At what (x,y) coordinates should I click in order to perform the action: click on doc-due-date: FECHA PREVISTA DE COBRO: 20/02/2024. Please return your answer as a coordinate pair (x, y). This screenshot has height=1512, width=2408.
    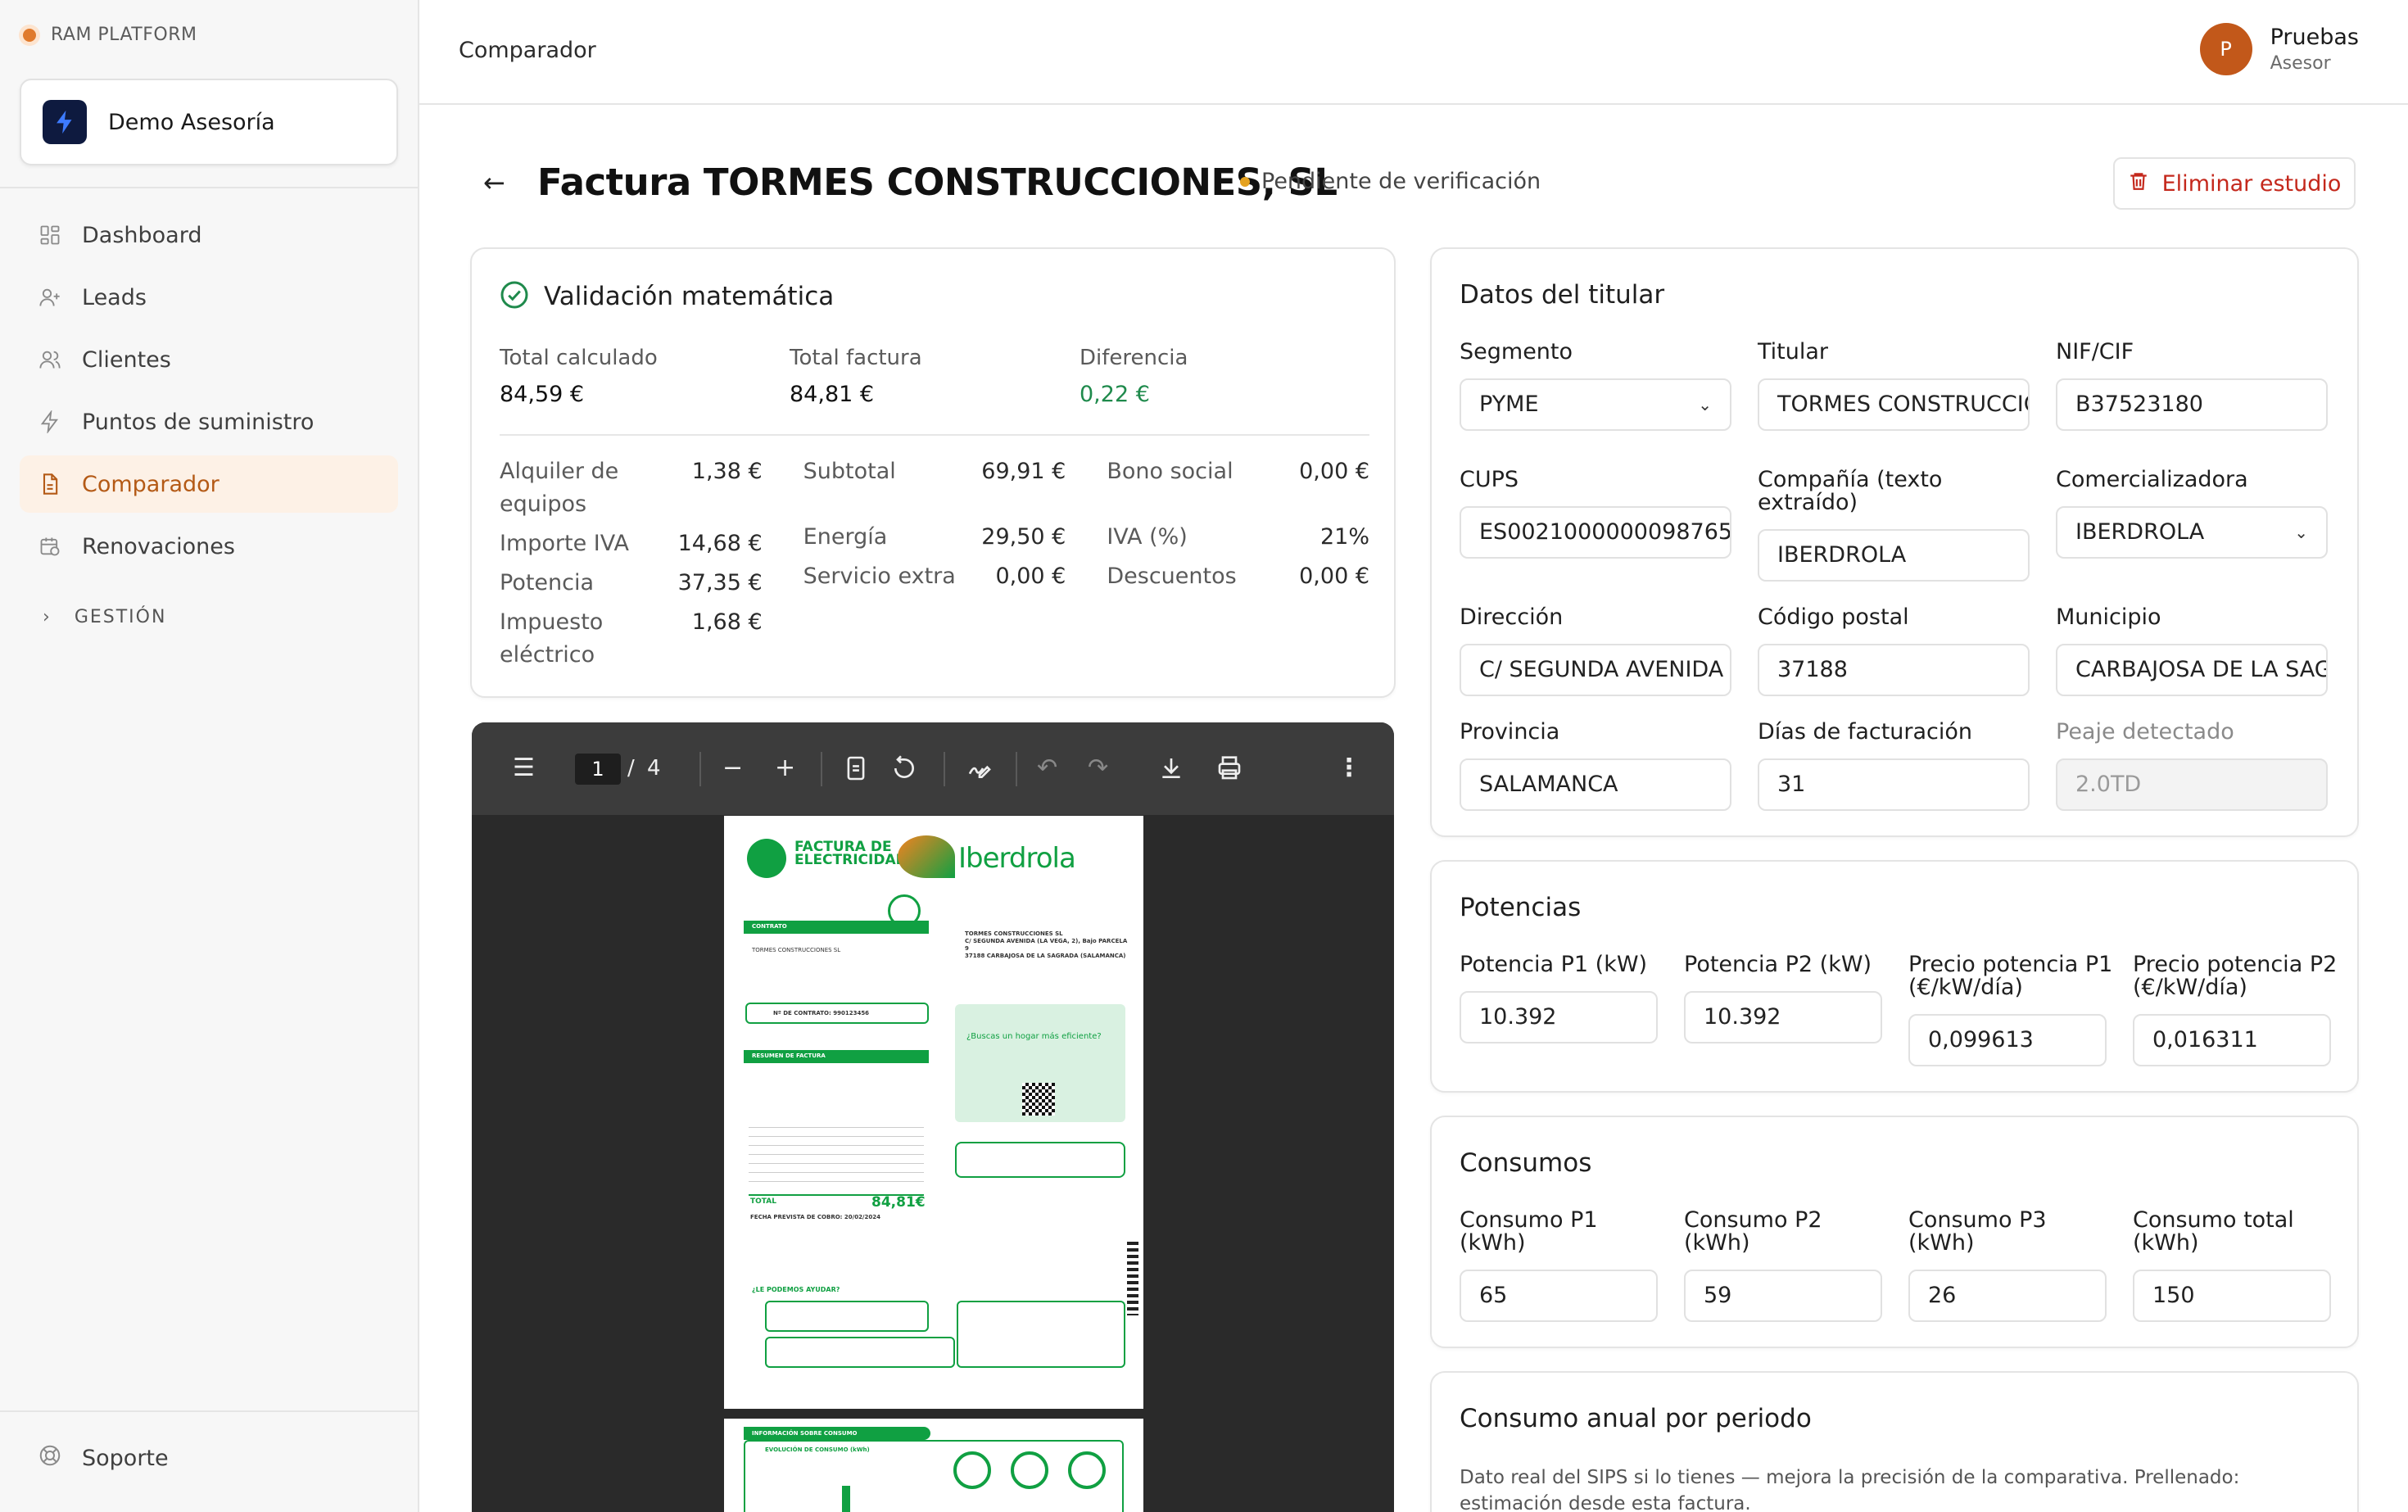
    Looking at the image, I should click on (815, 1217).